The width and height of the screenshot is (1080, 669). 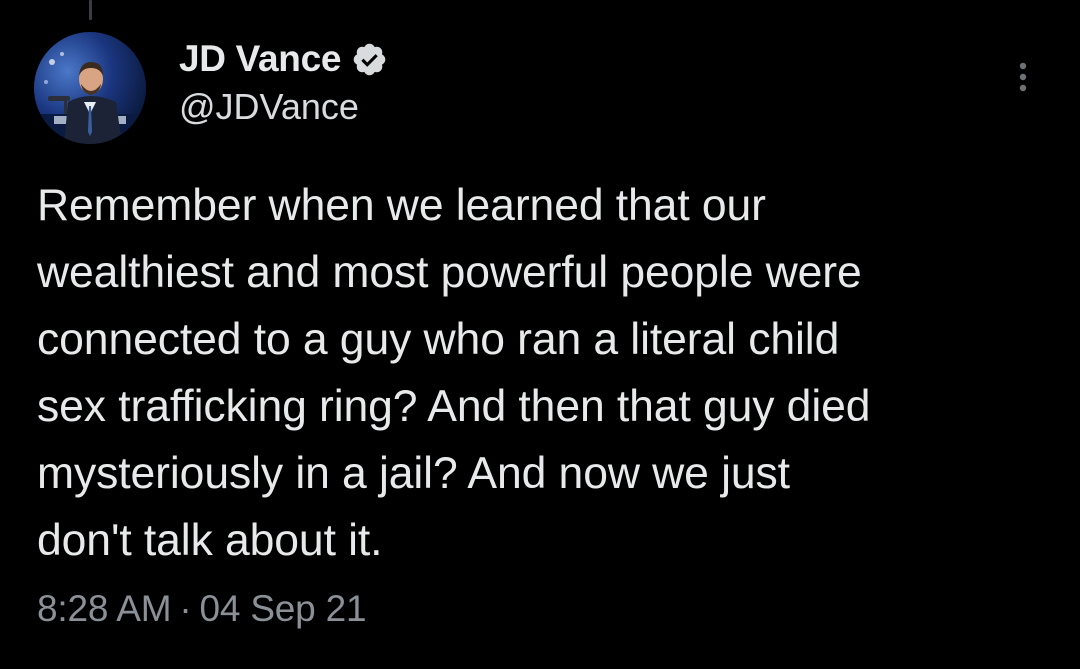 What do you see at coordinates (1023, 80) in the screenshot?
I see `more-vertical-icon` at bounding box center [1023, 80].